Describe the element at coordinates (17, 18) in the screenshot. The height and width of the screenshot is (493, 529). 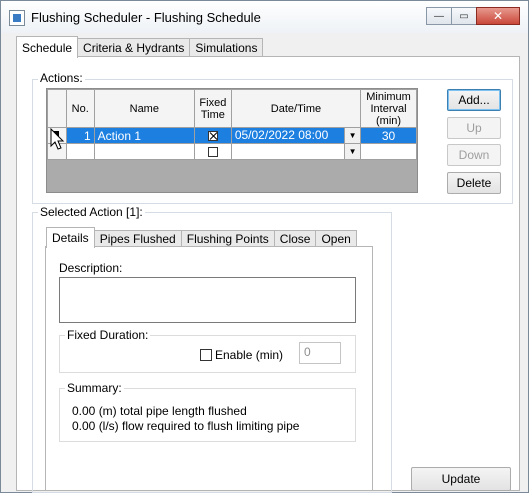
I see `app-icon` at that location.